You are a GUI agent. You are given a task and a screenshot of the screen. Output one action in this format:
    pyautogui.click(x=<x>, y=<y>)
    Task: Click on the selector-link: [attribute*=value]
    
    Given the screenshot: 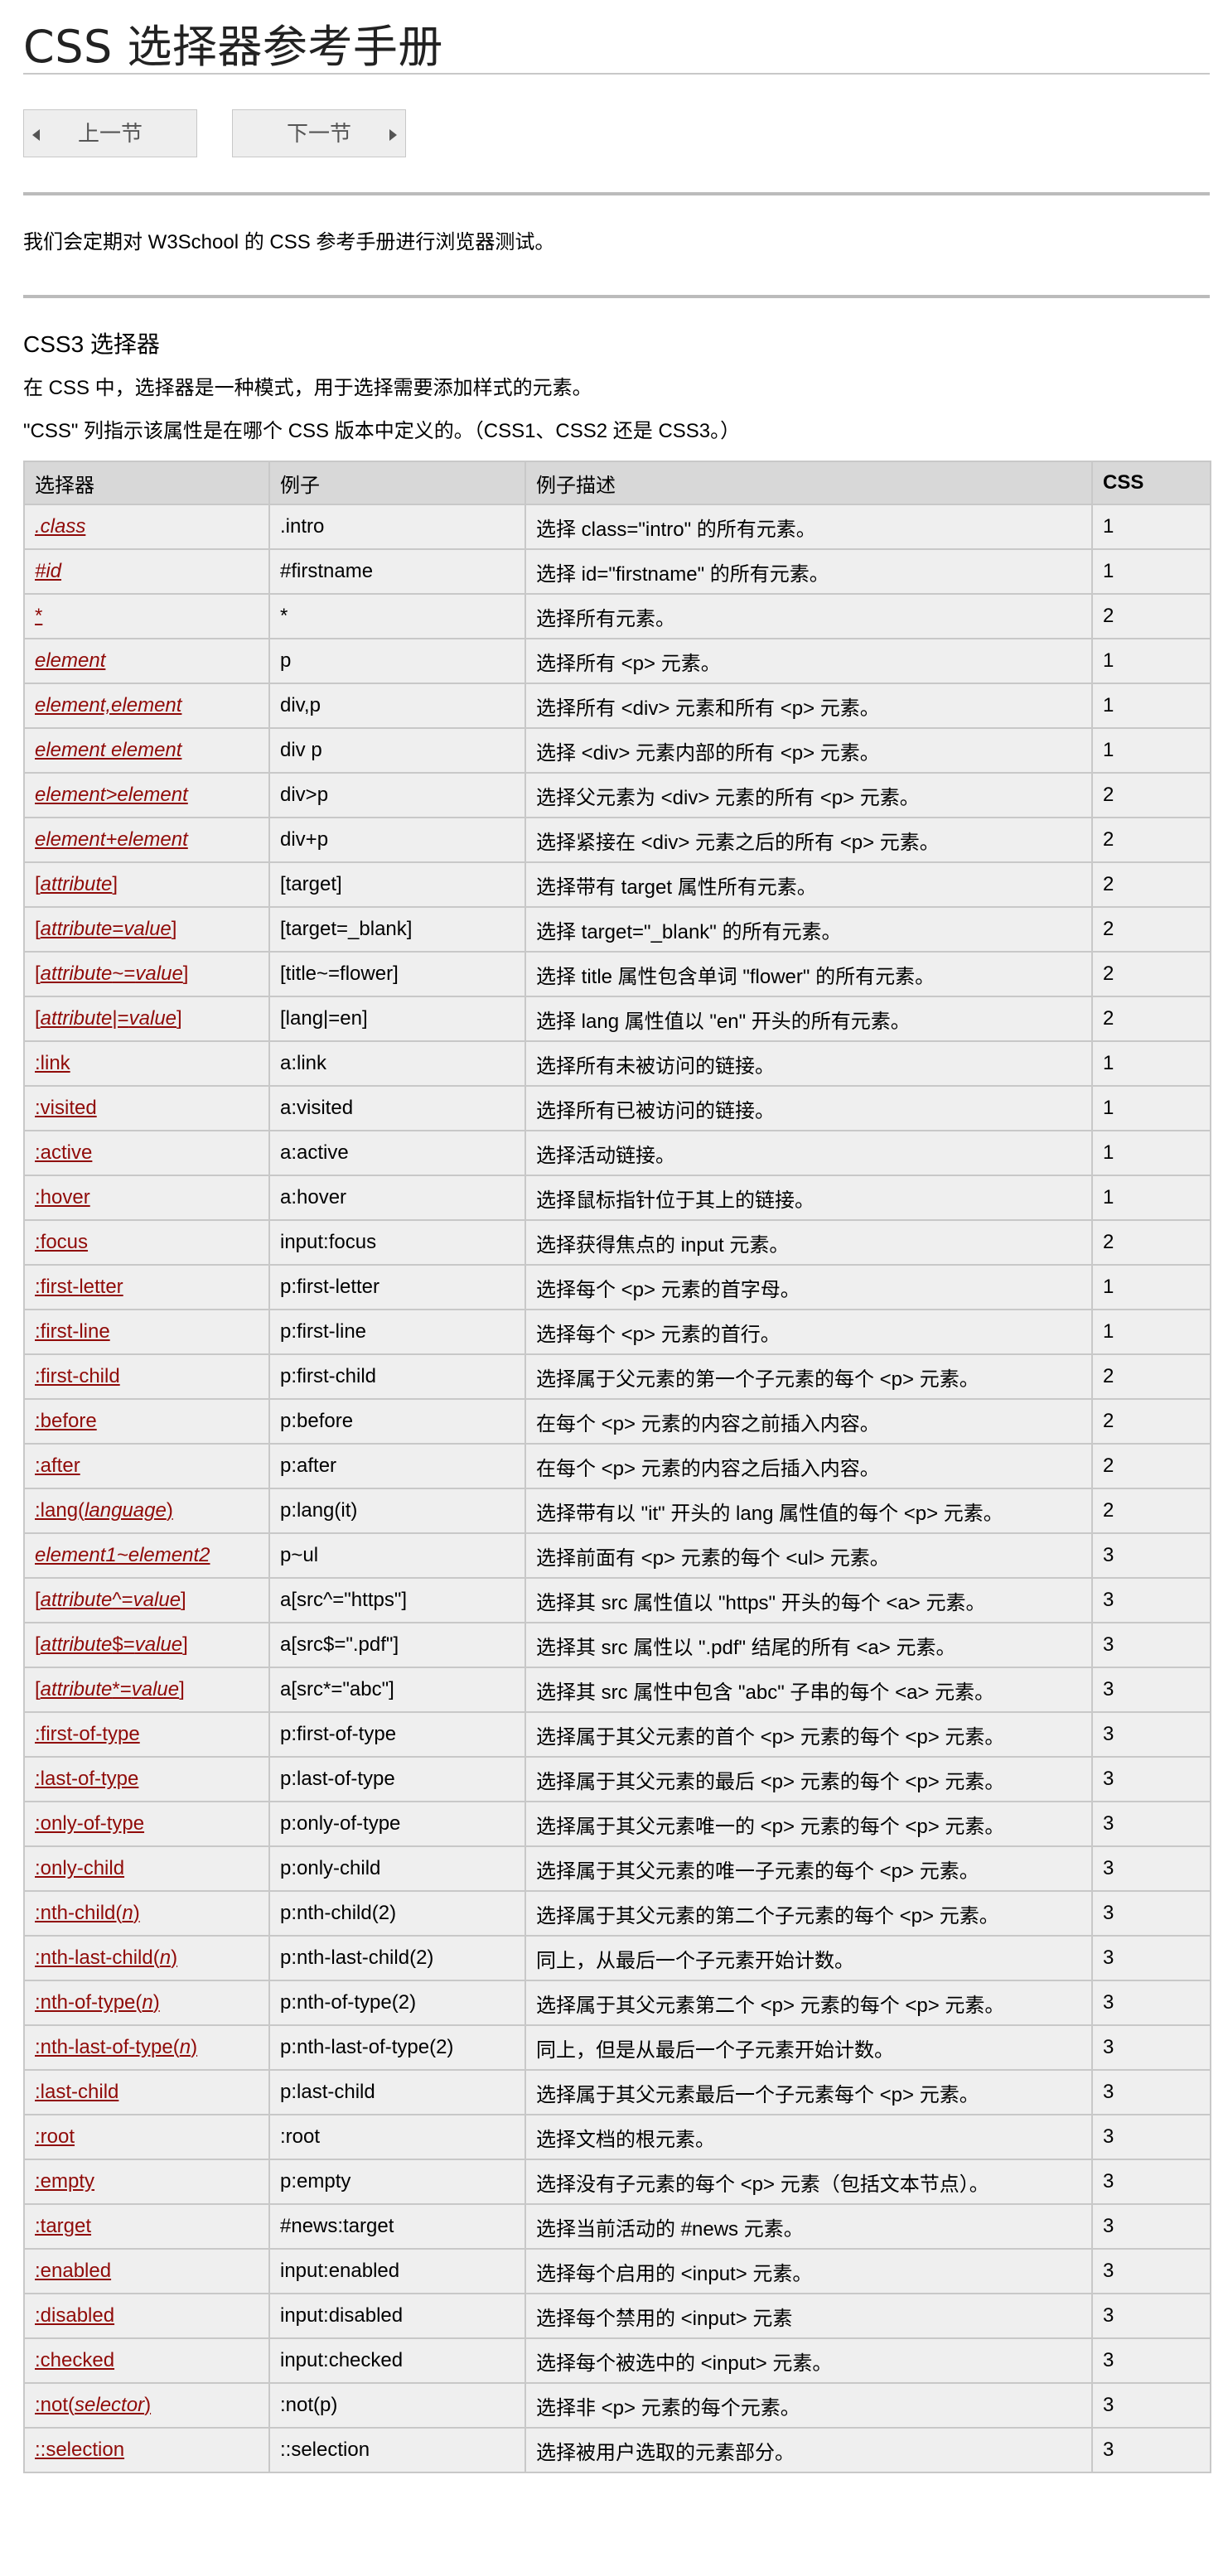 What is the action you would take?
    pyautogui.click(x=110, y=1689)
    